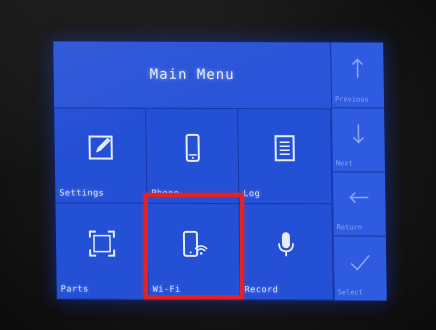 The image size is (436, 330). I want to click on arrow-down-icon, so click(358, 134).